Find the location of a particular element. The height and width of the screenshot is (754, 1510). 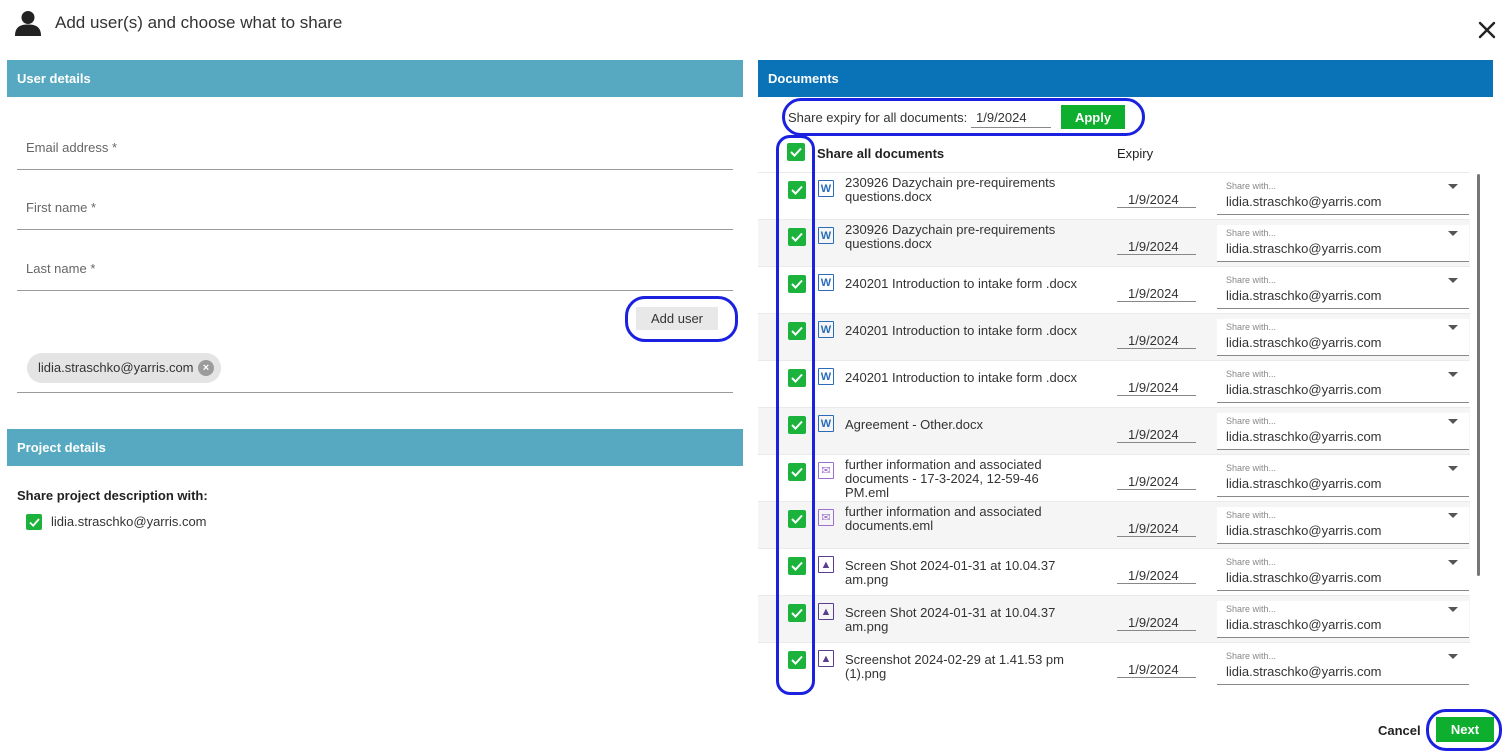

expiry-all-input: 1/9/2024 is located at coordinates (1011, 117).